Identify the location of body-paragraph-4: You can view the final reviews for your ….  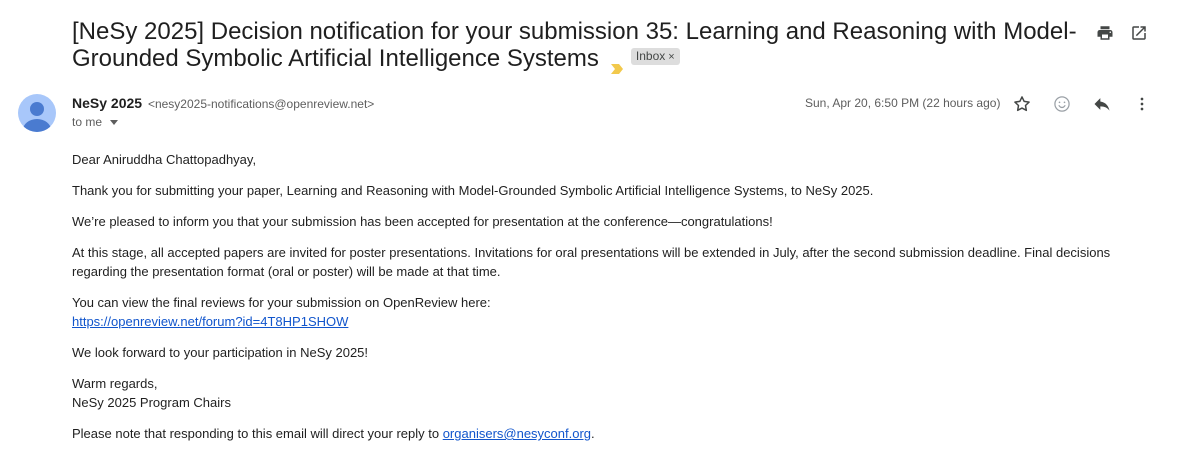
(607, 312).